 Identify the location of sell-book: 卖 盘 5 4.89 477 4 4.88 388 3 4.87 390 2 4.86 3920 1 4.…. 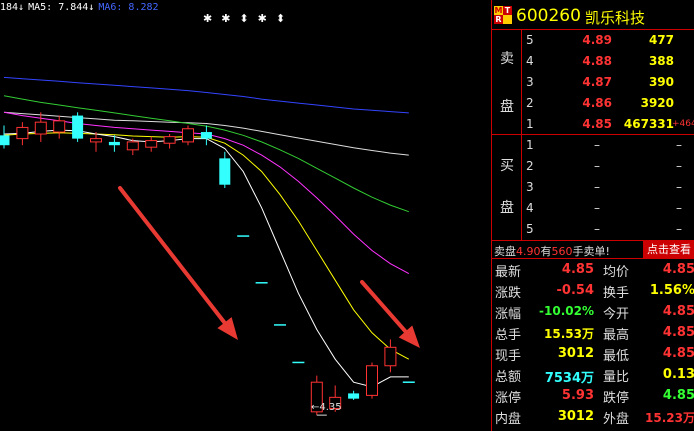
(593, 82).